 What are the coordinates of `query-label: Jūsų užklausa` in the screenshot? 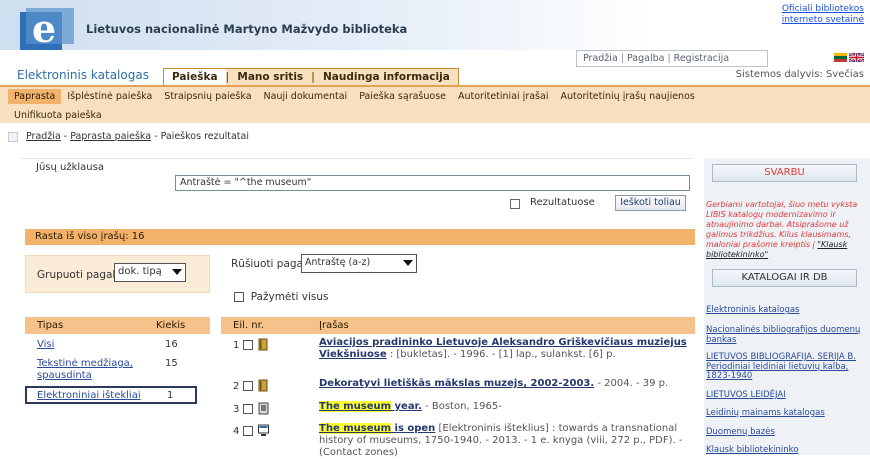 It's located at (70, 167).